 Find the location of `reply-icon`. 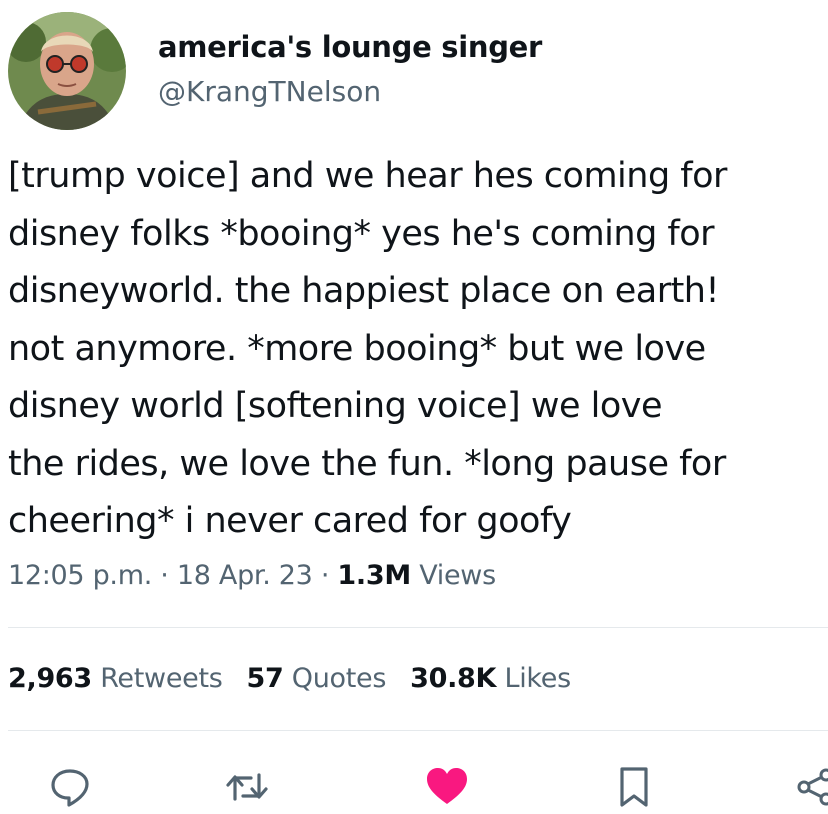

reply-icon is located at coordinates (70, 788).